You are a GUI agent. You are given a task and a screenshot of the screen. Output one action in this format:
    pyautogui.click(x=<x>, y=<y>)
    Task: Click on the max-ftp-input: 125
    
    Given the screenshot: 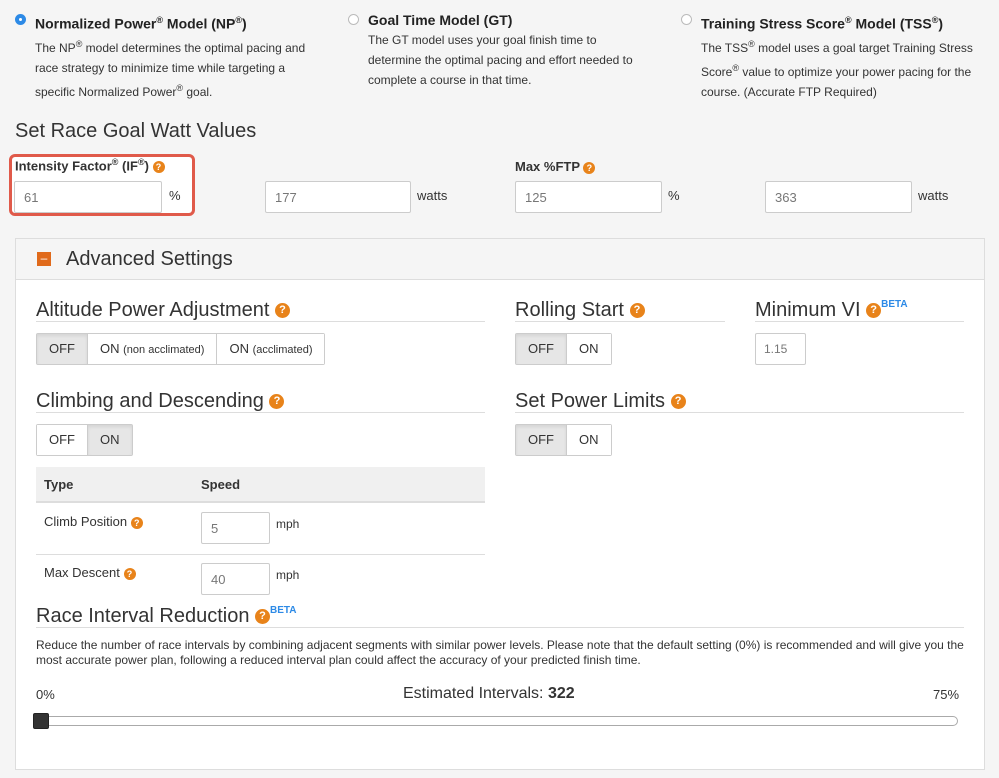 What is the action you would take?
    pyautogui.click(x=588, y=197)
    